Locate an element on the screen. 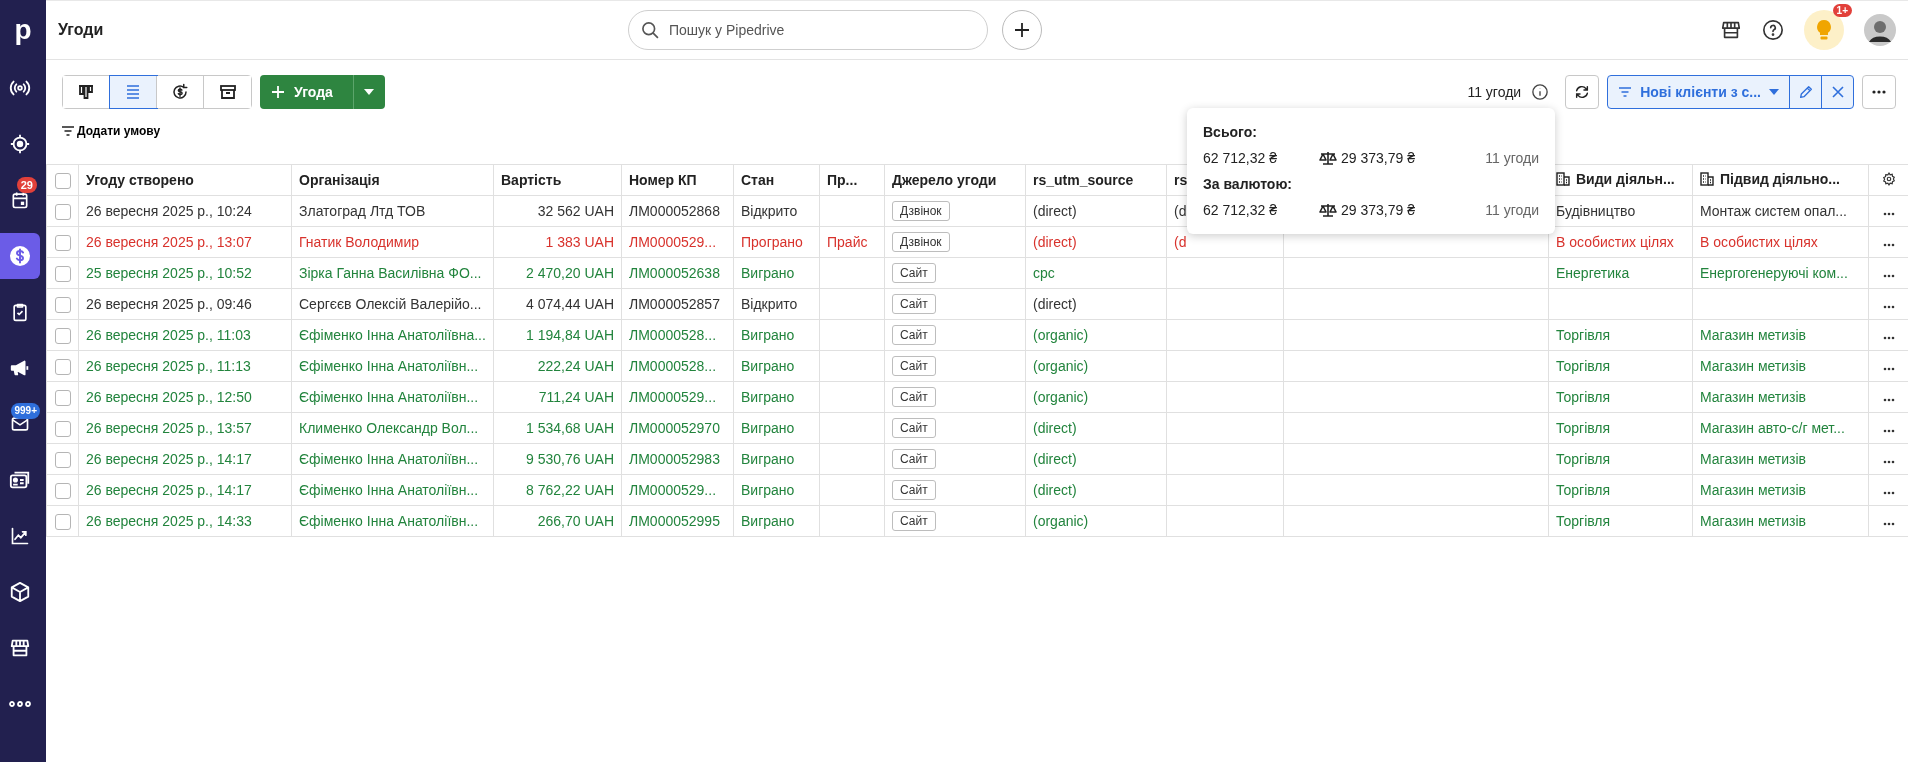 Image resolution: width=1908 pixels, height=762 pixels. building-icon is located at coordinates (1707, 179).